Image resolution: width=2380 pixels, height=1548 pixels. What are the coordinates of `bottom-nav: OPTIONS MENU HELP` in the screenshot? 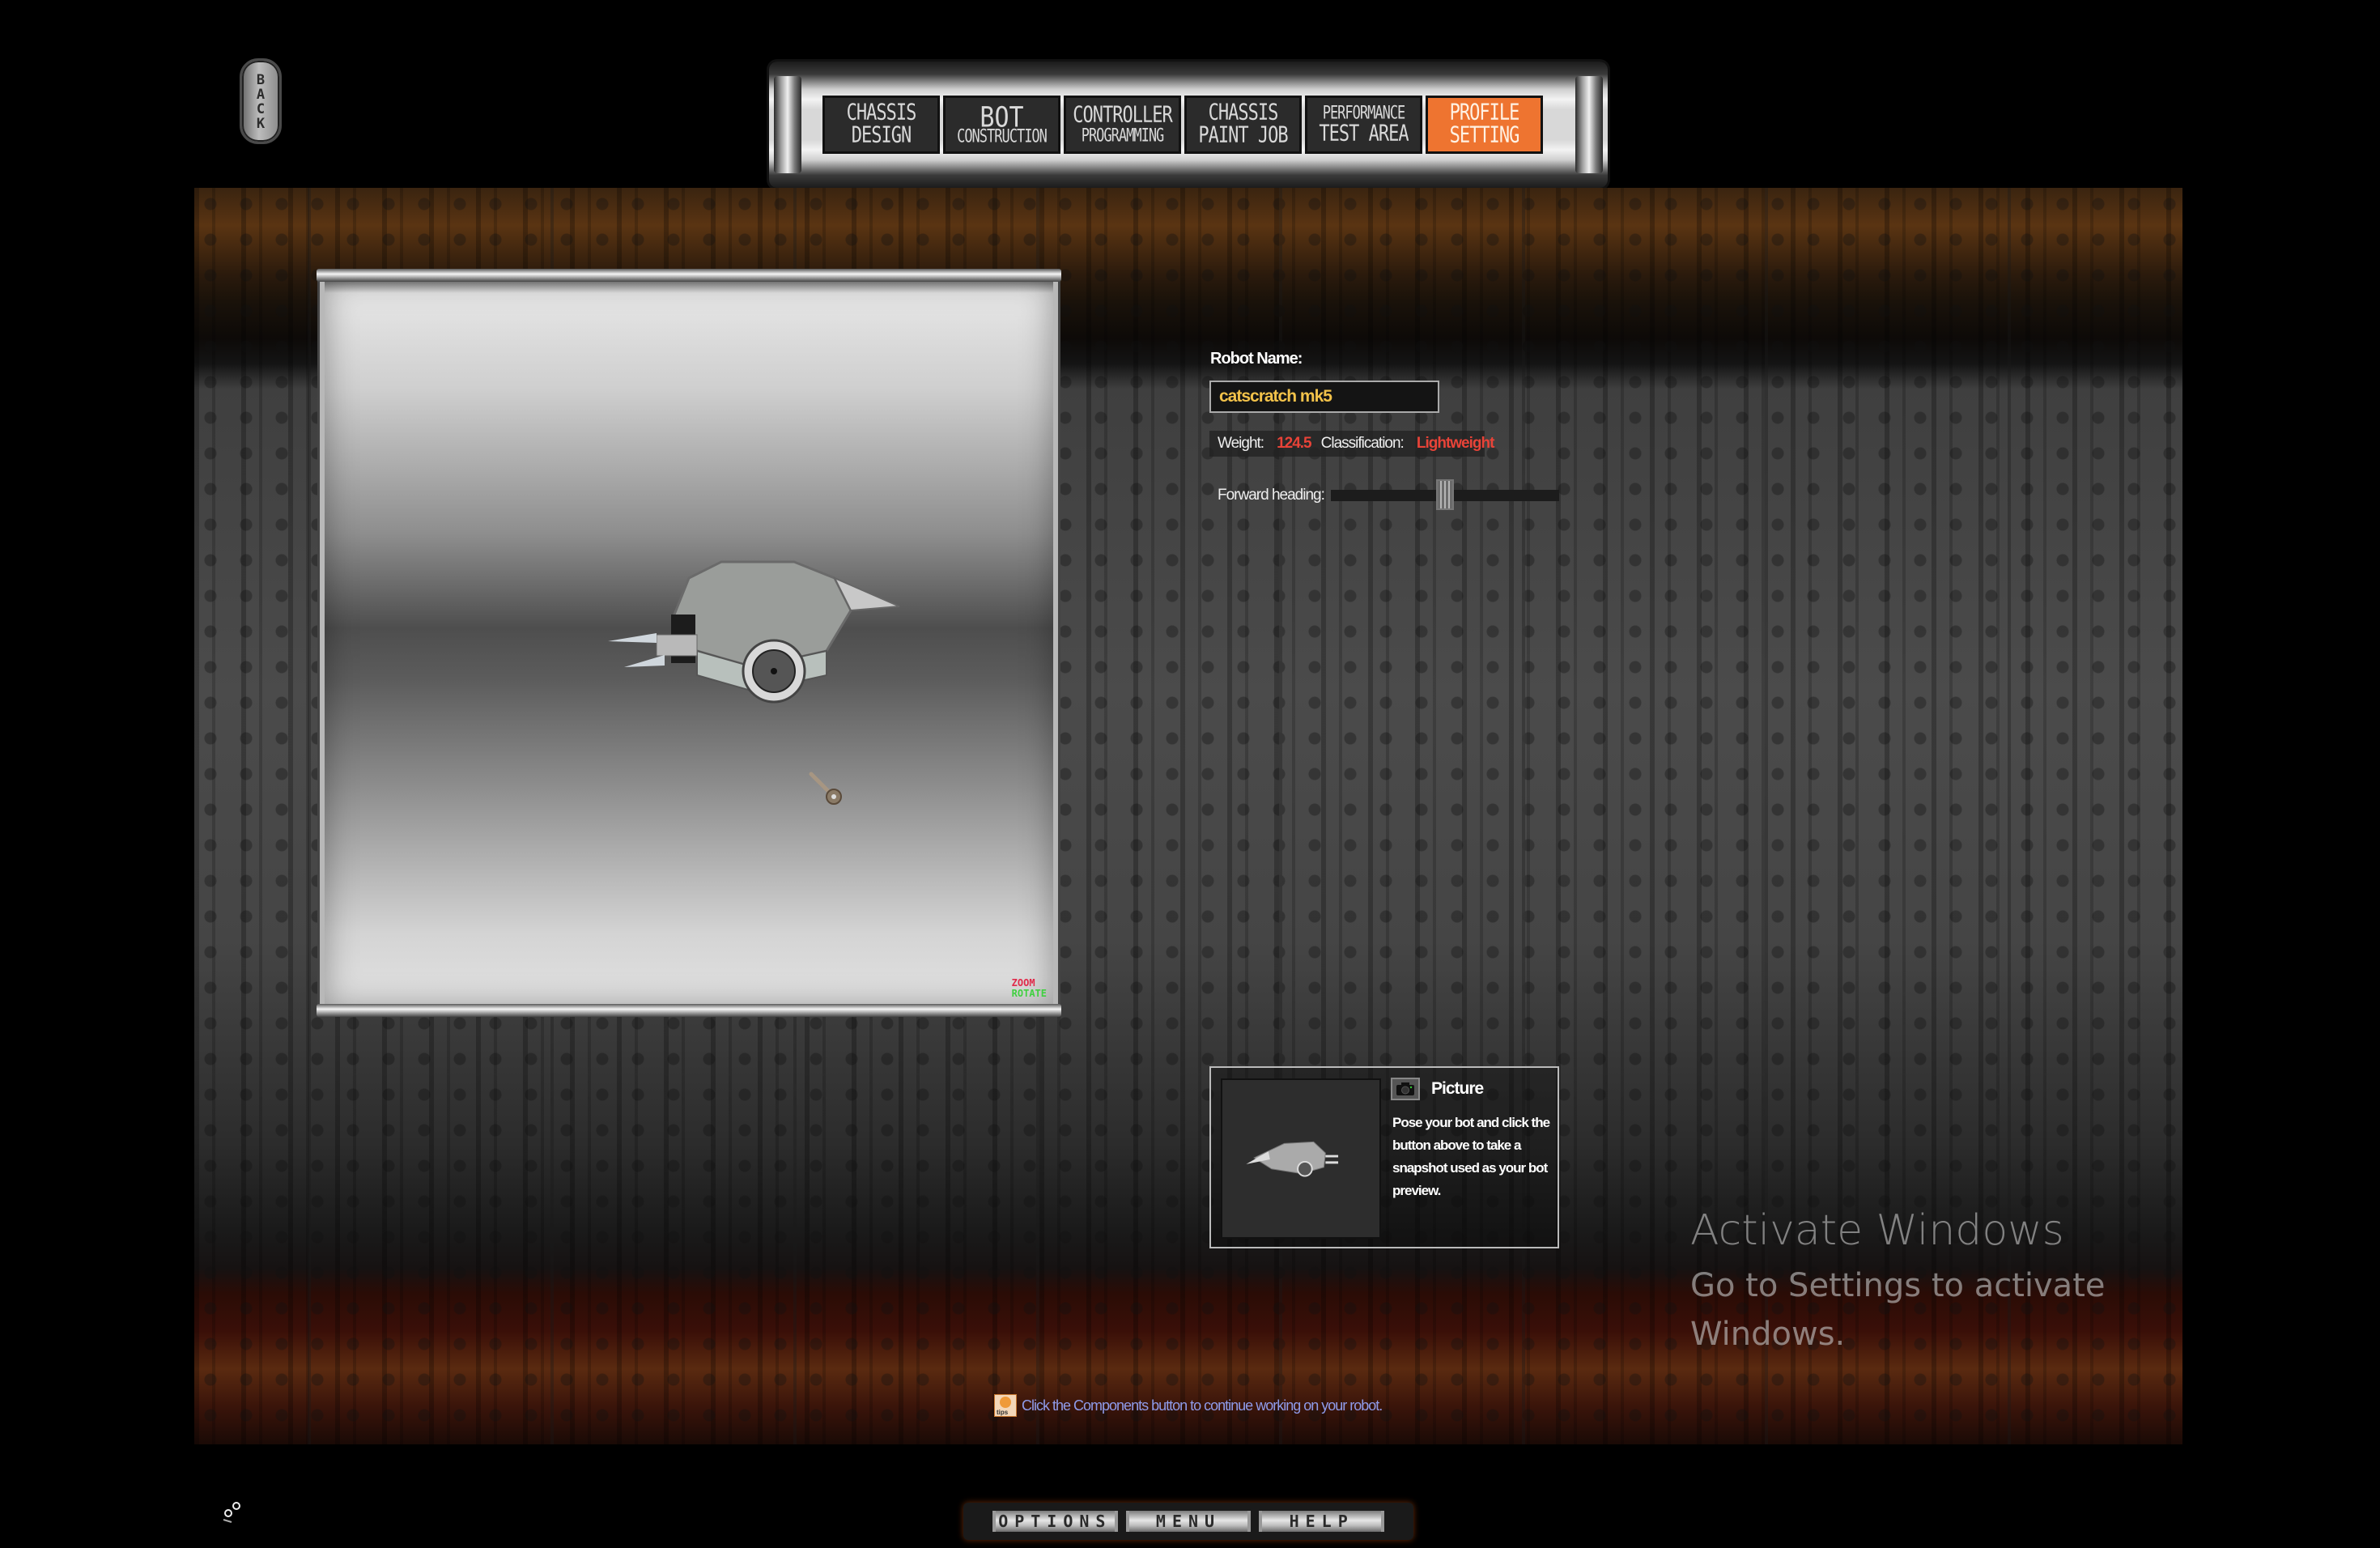 It's located at (1188, 1522).